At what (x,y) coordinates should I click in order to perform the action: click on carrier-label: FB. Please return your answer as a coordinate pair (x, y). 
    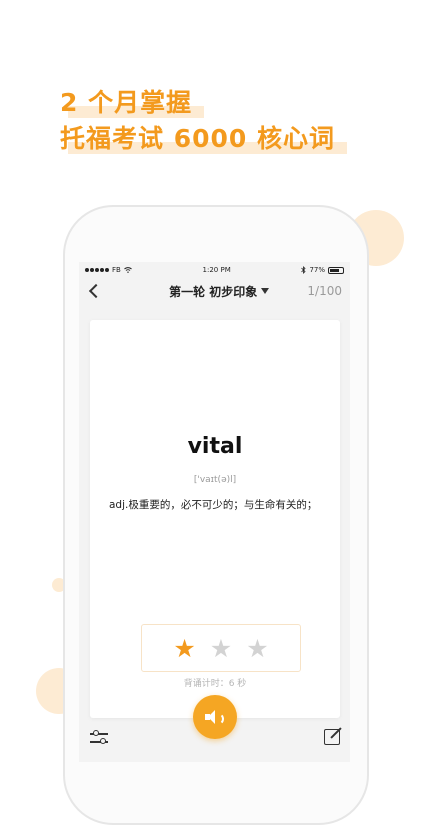
    Looking at the image, I should click on (116, 270).